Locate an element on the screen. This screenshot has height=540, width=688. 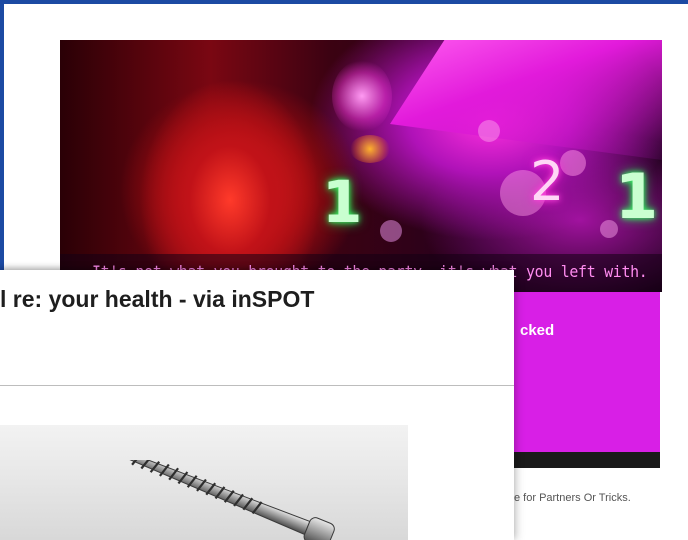
magenta-sidebar-box: cked is located at coordinates (587, 372).